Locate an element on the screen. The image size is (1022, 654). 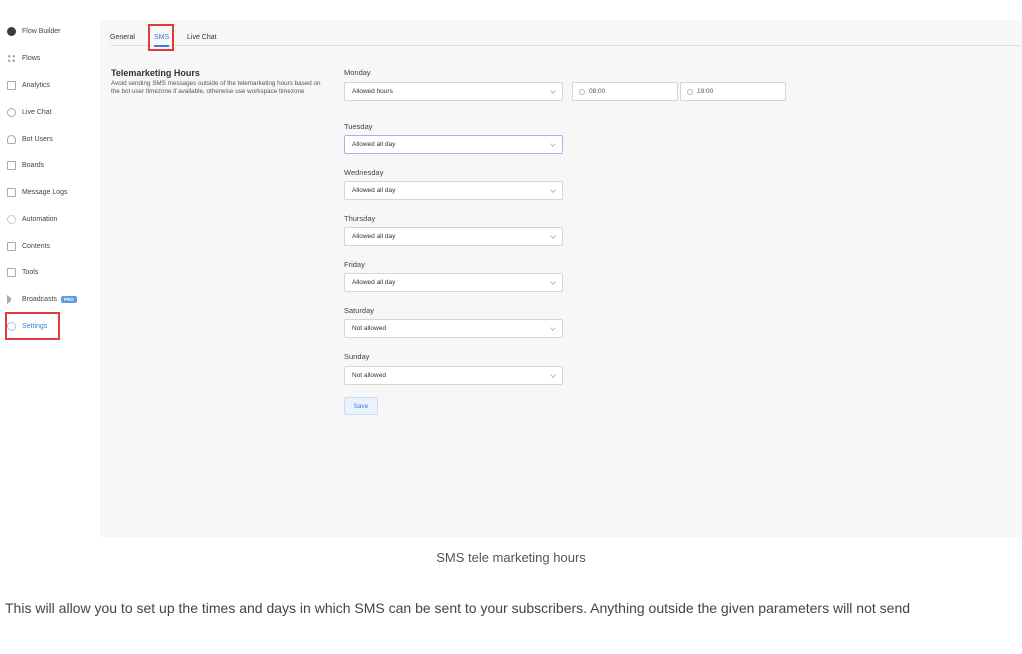
sidebar-item-analytics: Analytics is located at coordinates (28, 85).